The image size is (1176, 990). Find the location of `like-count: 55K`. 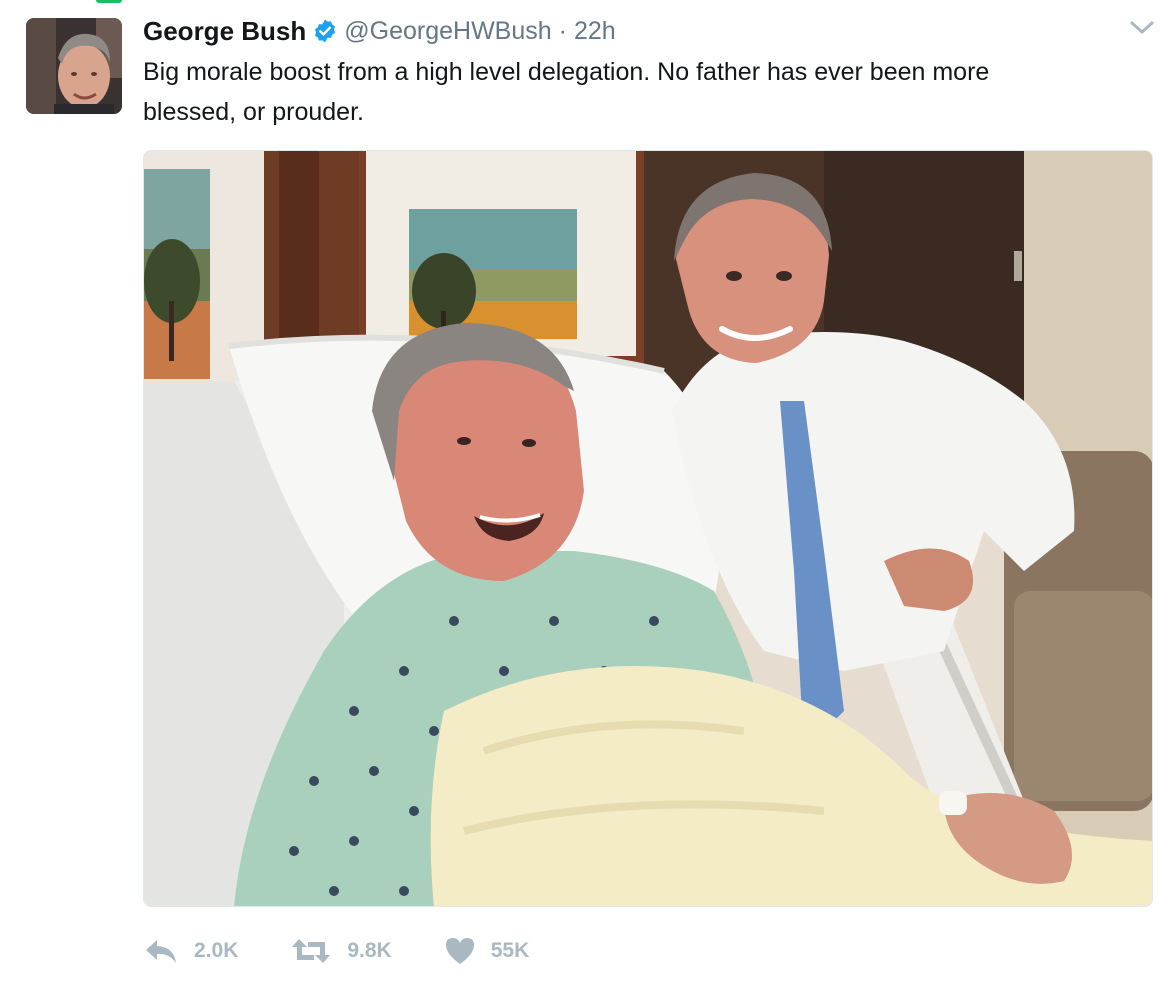

like-count: 55K is located at coordinates (510, 950).